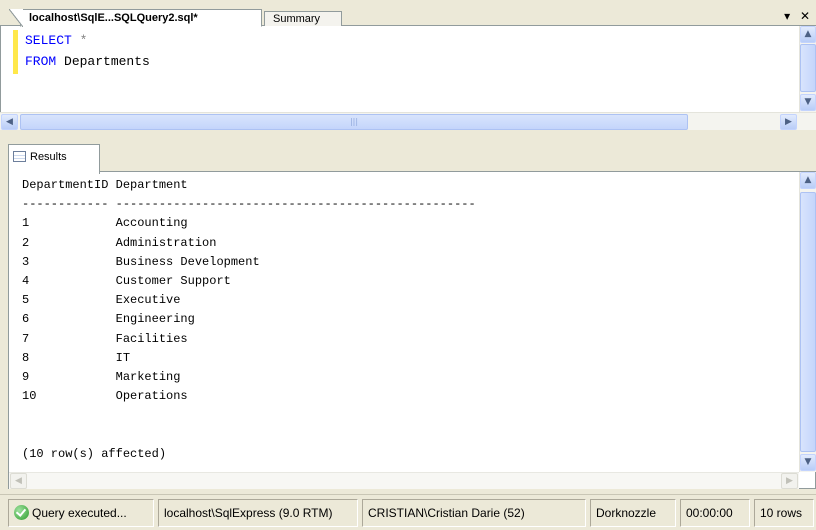  What do you see at coordinates (633, 513) in the screenshot?
I see `database-name: Dorknozzle` at bounding box center [633, 513].